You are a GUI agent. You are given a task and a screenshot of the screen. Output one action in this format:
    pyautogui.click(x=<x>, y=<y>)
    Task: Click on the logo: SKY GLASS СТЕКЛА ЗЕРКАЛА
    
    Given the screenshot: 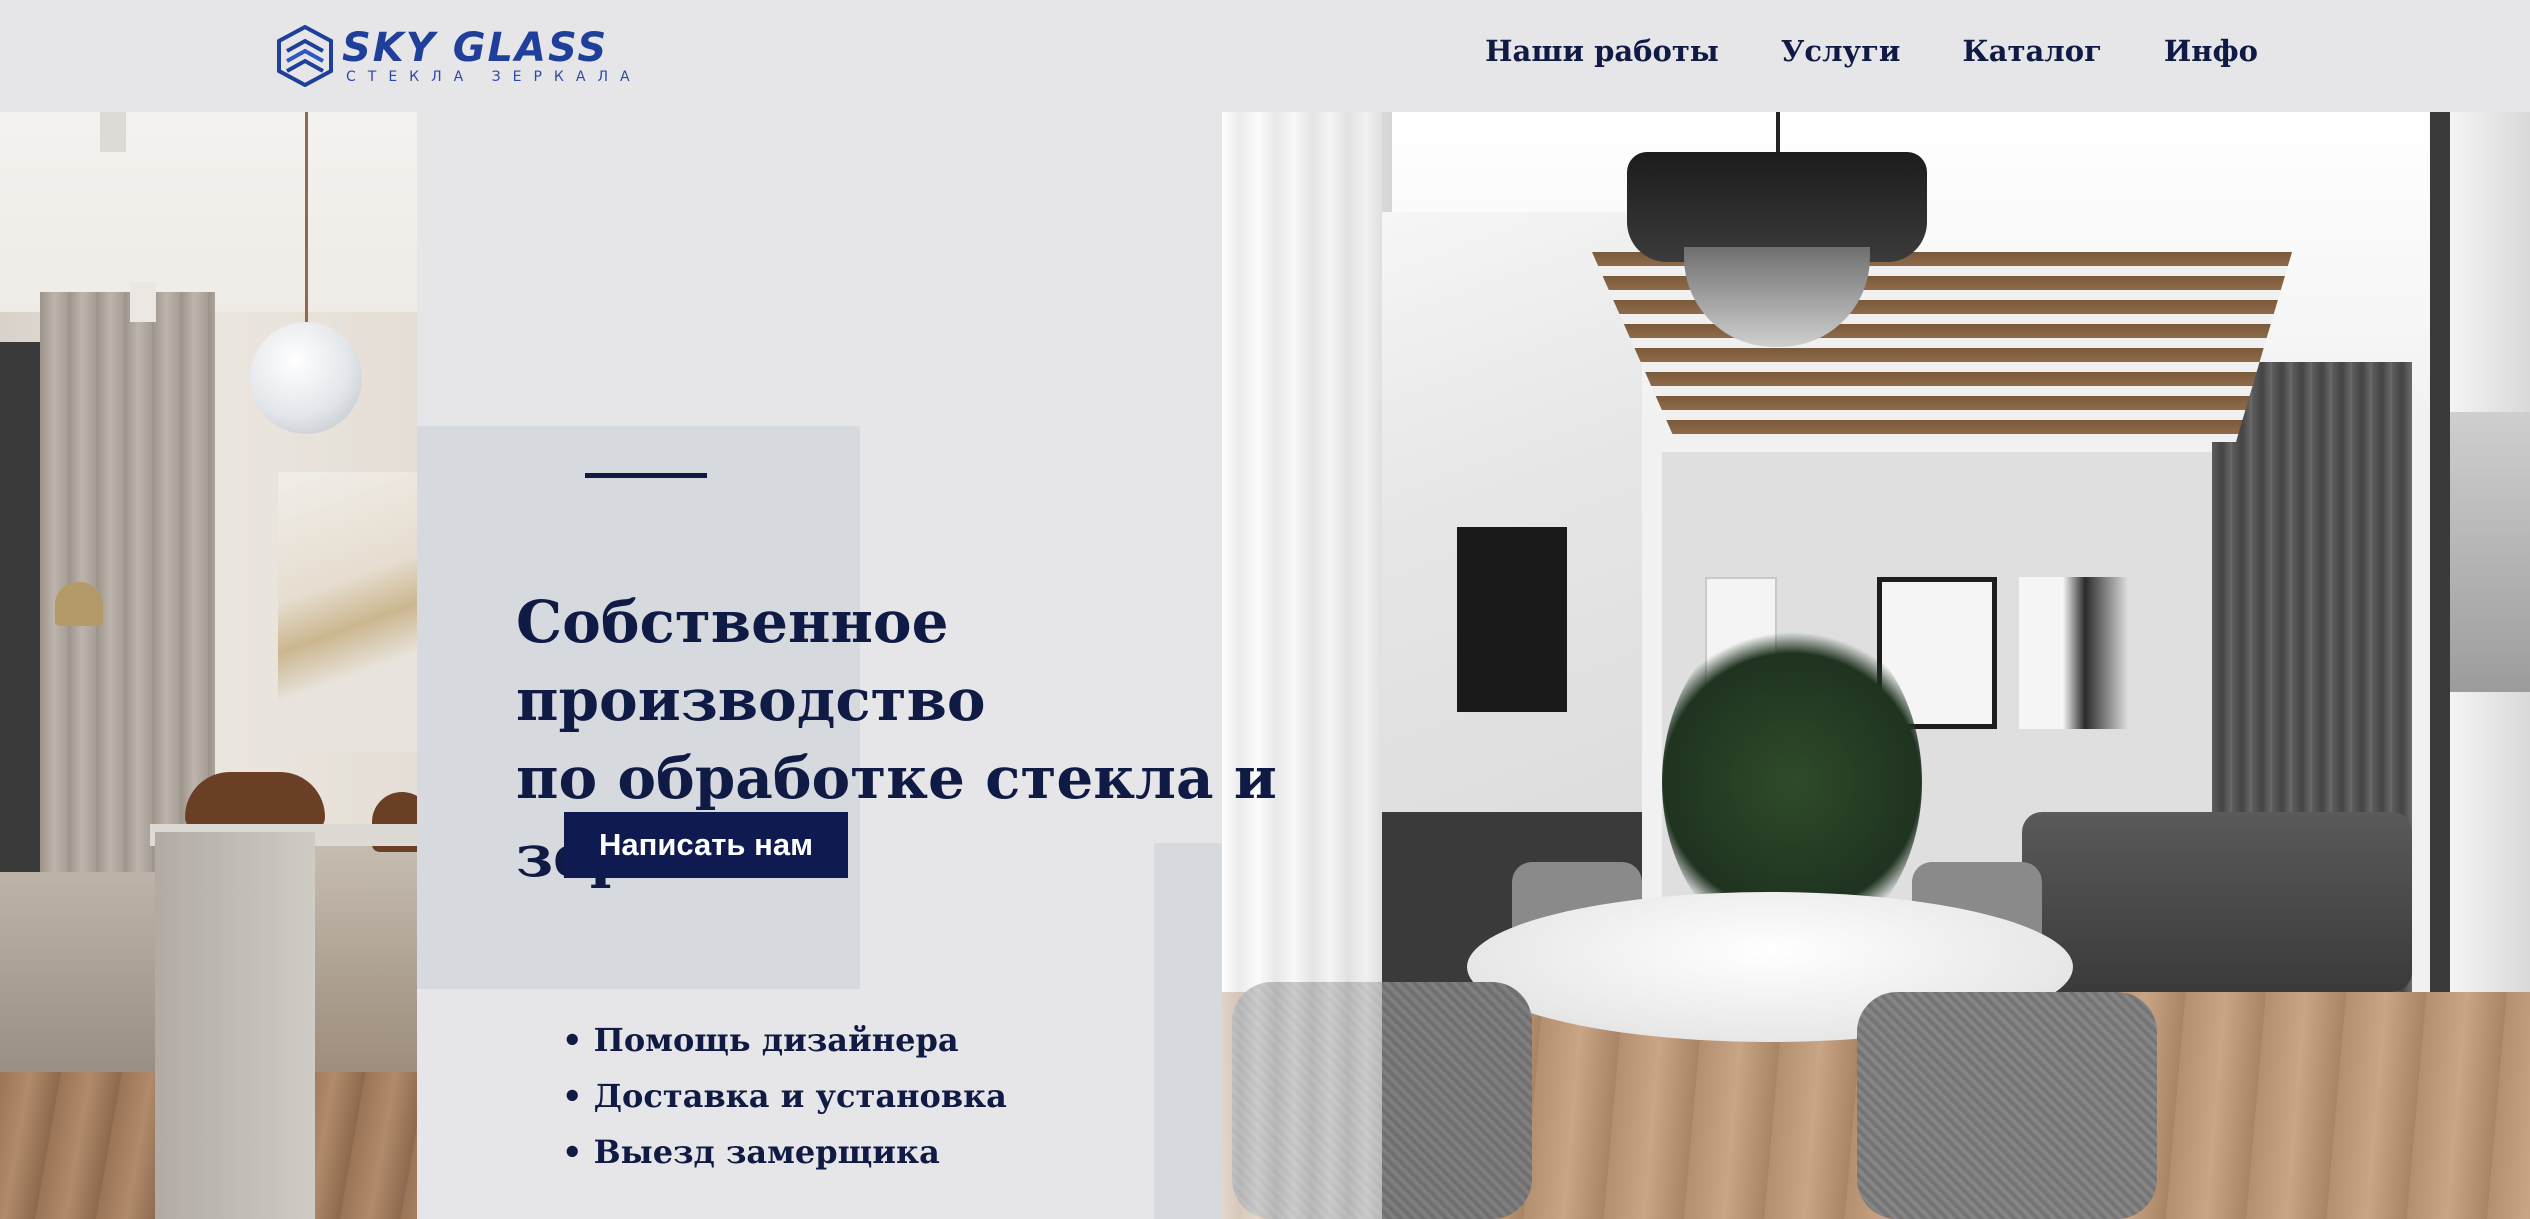 What is the action you would take?
    pyautogui.click(x=459, y=56)
    